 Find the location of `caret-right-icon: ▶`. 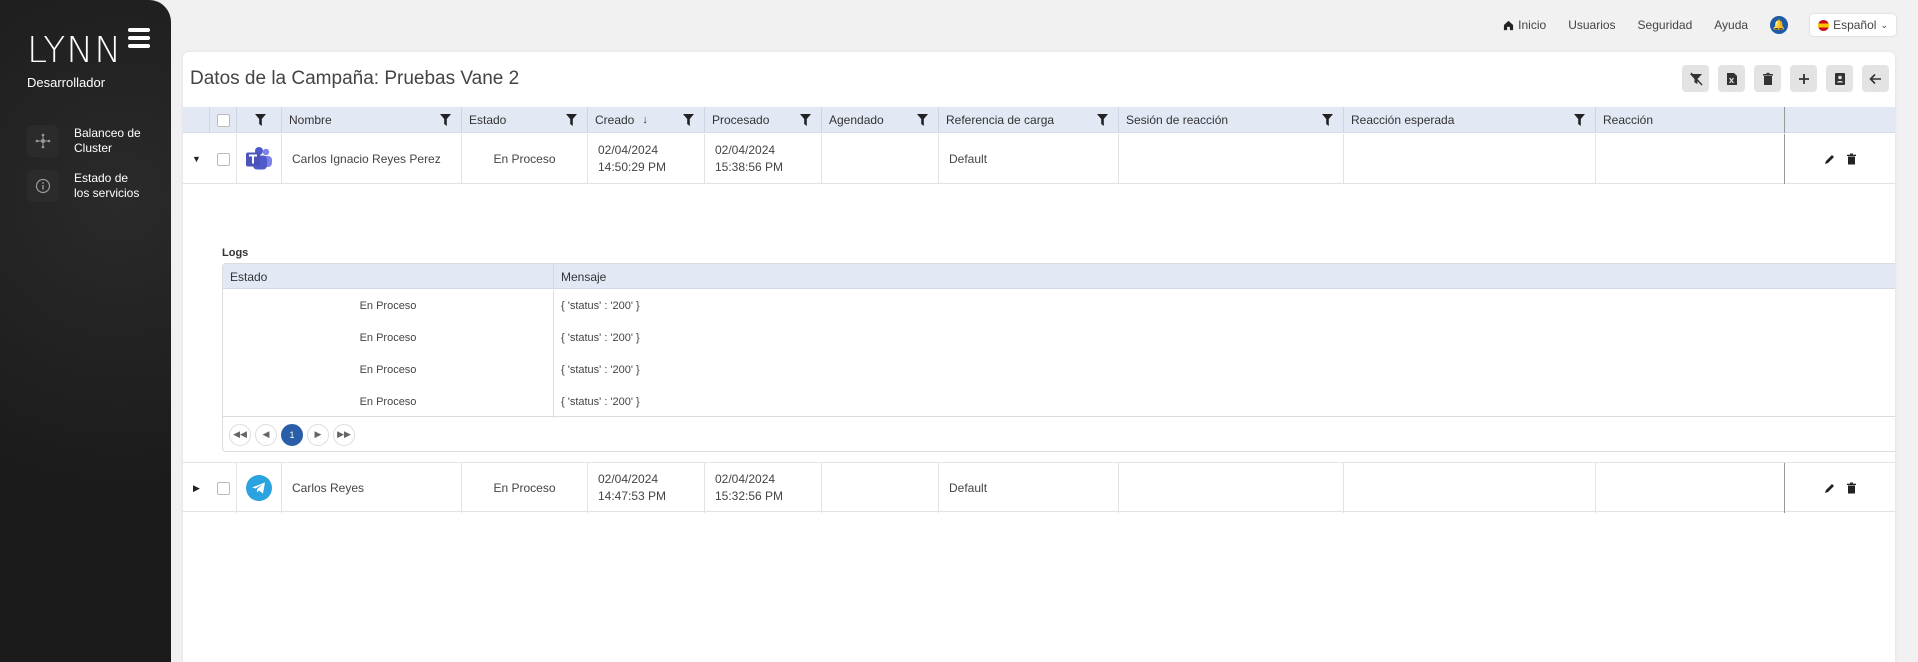

caret-right-icon: ▶ is located at coordinates (196, 488).